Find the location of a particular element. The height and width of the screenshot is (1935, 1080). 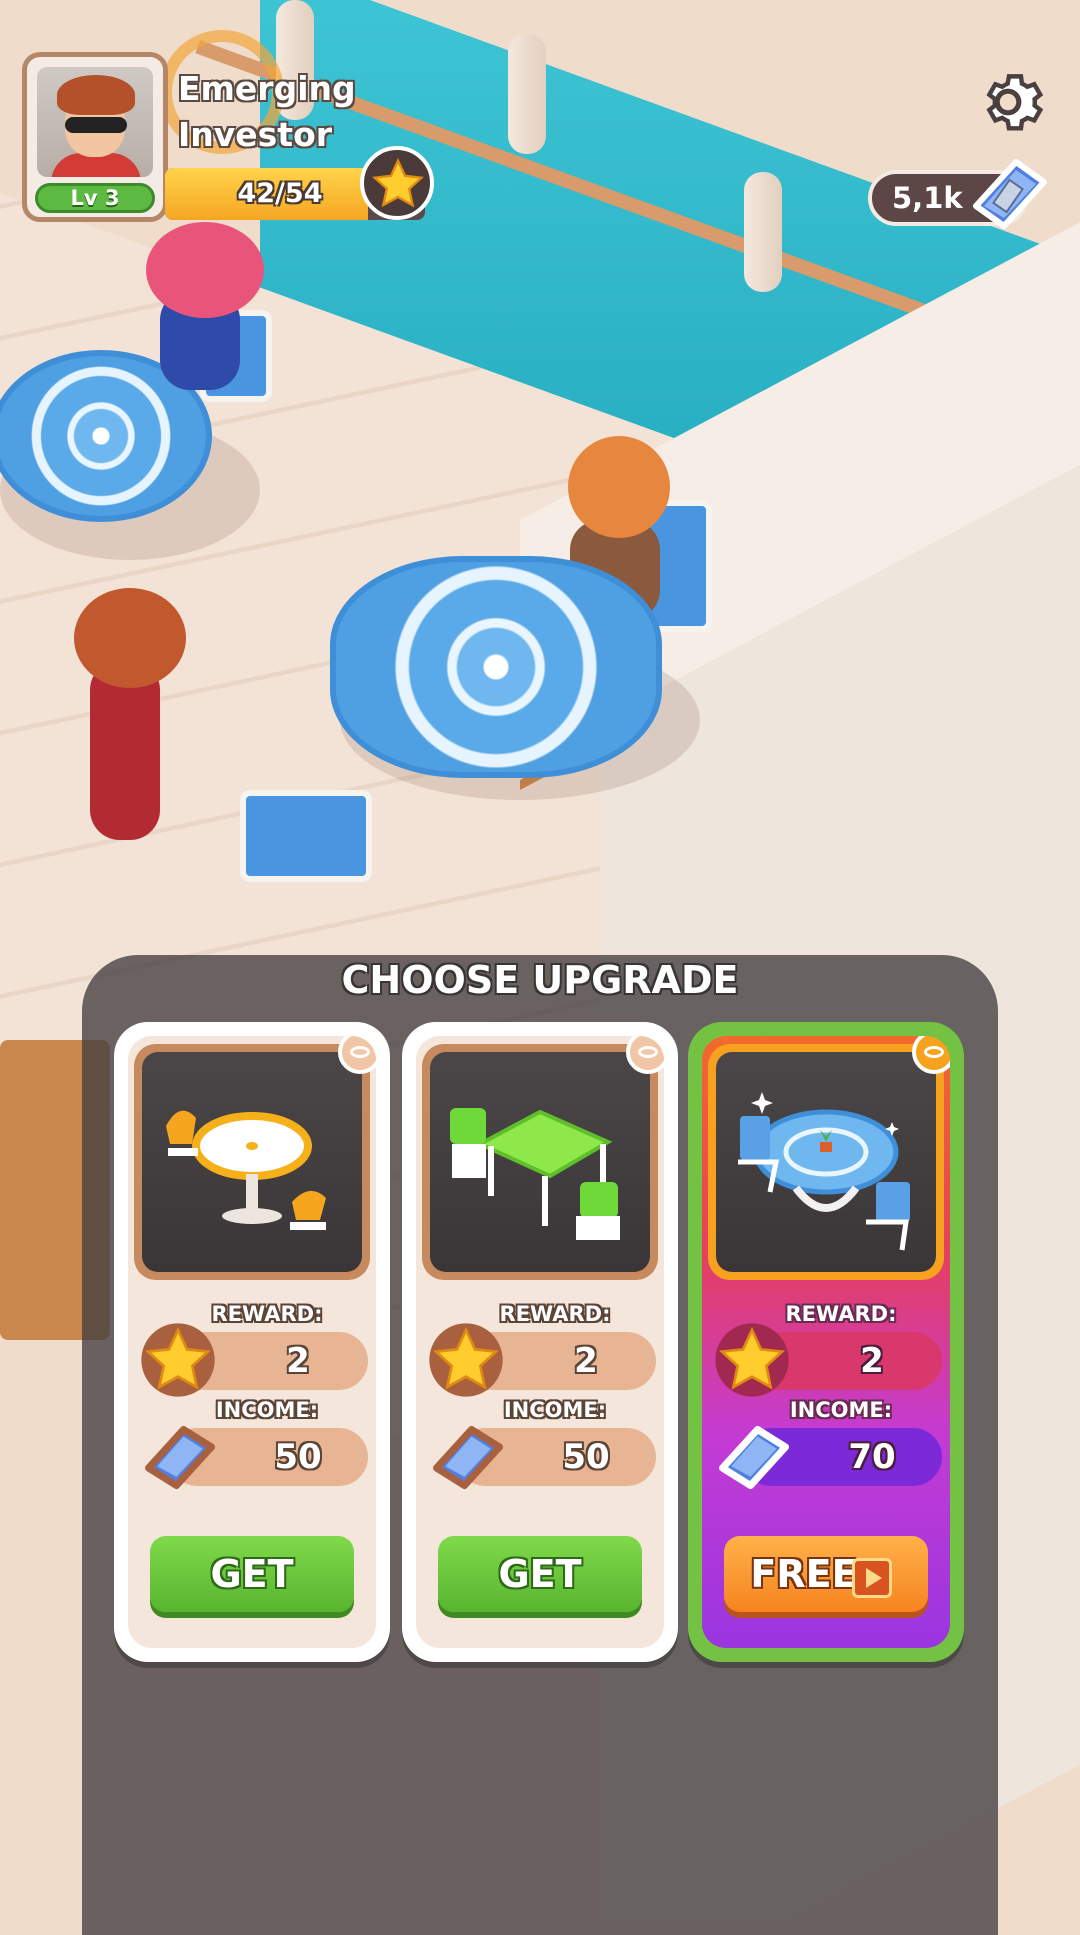

glass-table is located at coordinates (496, 667).